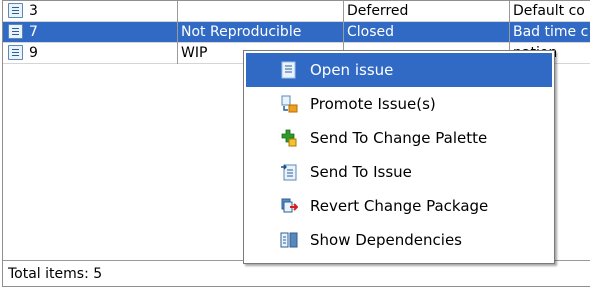 The width and height of the screenshot is (590, 293). I want to click on table-row-selected: 7 Not Reproducible Closed Bad time c, so click(296, 32).